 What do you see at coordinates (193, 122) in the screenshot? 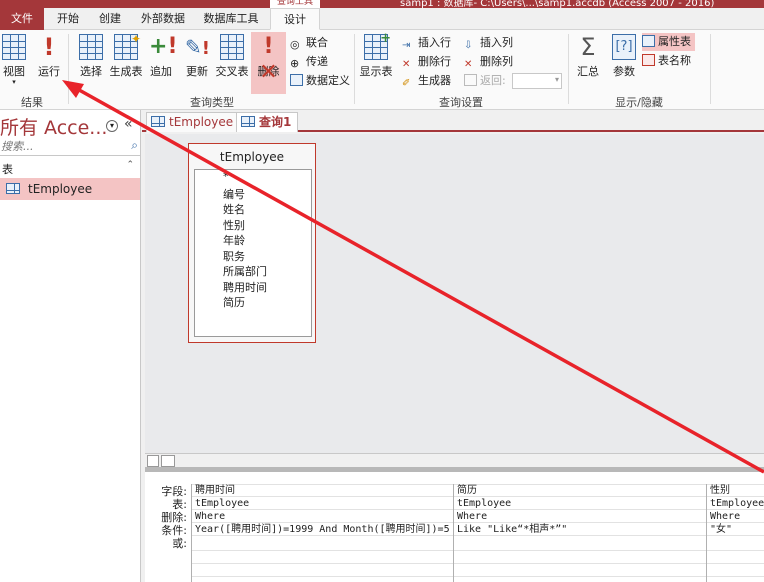
I see `doc-tab-temployee: tEmployee` at bounding box center [193, 122].